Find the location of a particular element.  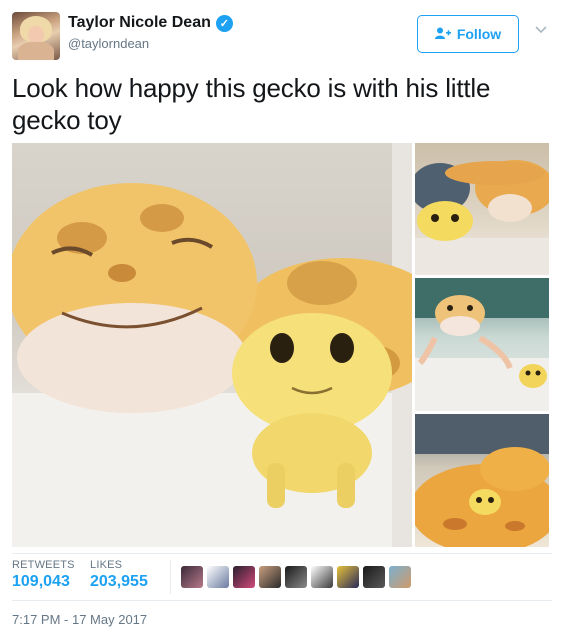

liker-avatars is located at coordinates (296, 577).